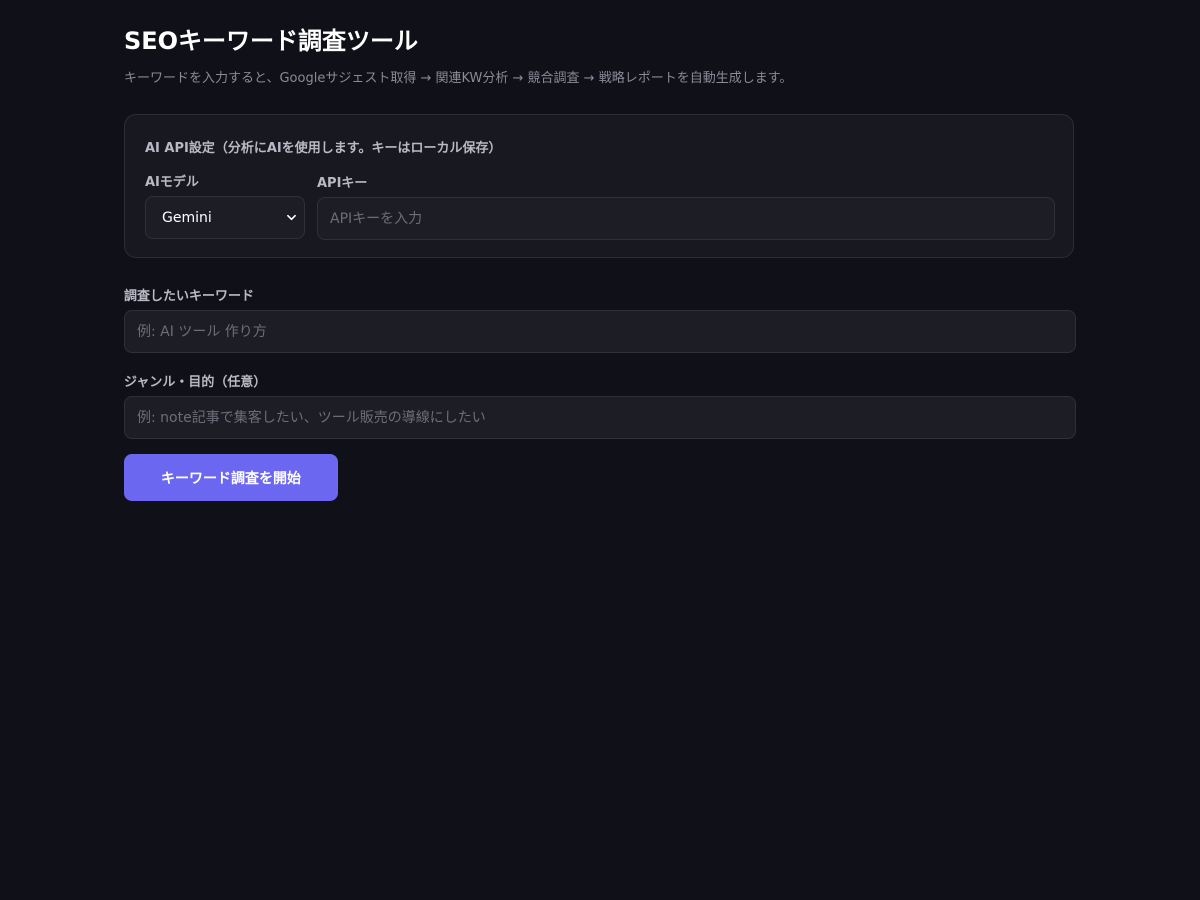 This screenshot has height=900, width=1200. I want to click on ai-model-label: AIモデル, so click(172, 182).